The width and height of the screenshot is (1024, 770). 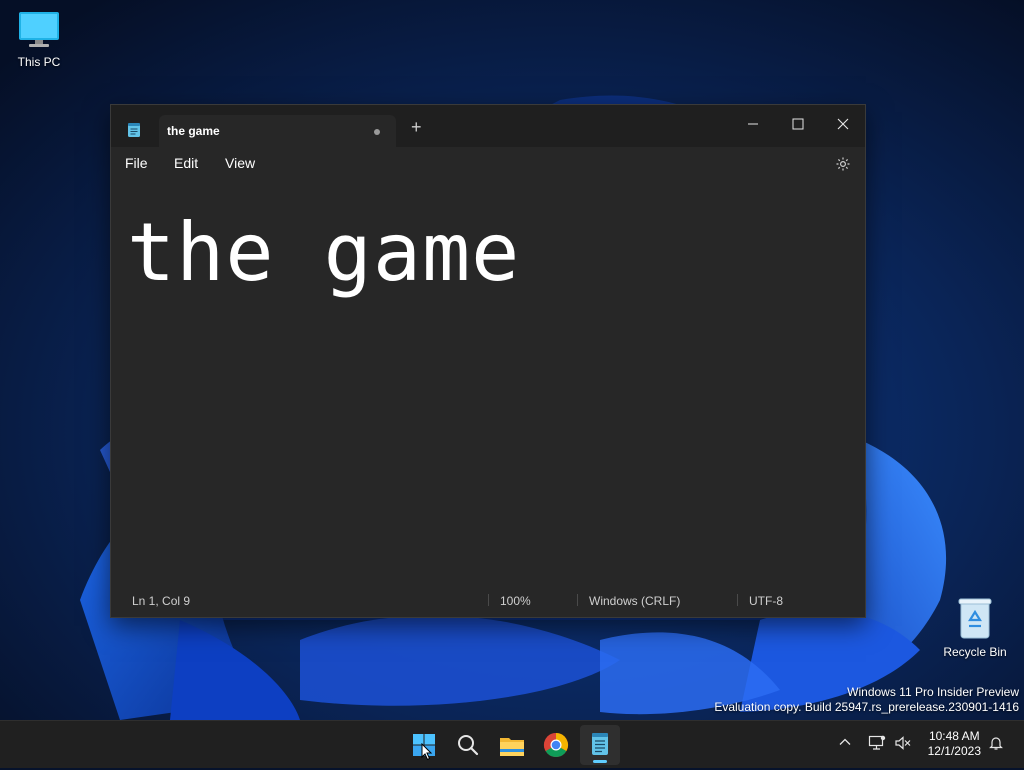 I want to click on file-explorer-button, so click(x=512, y=745).